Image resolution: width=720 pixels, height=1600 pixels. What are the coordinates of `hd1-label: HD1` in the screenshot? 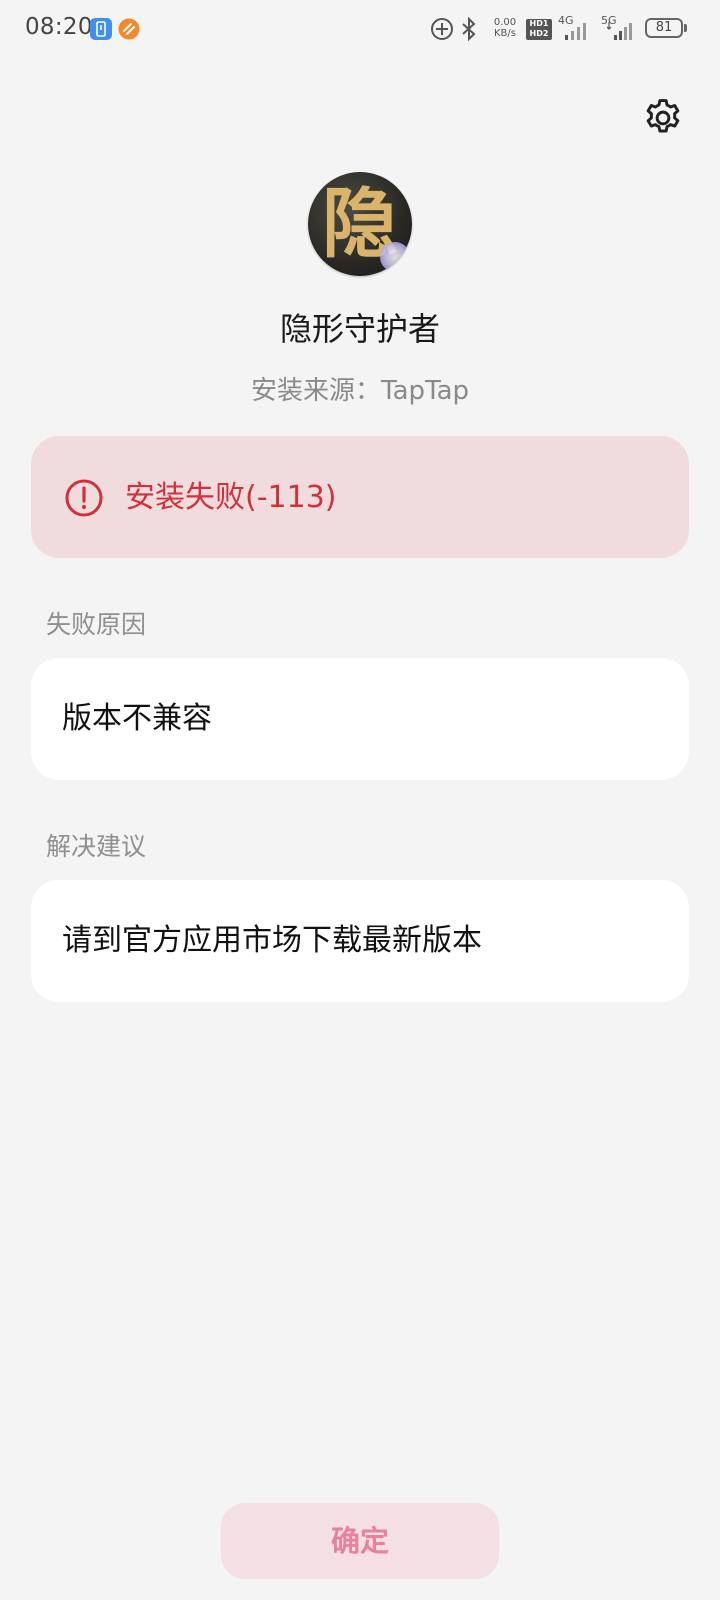 It's located at (539, 23).